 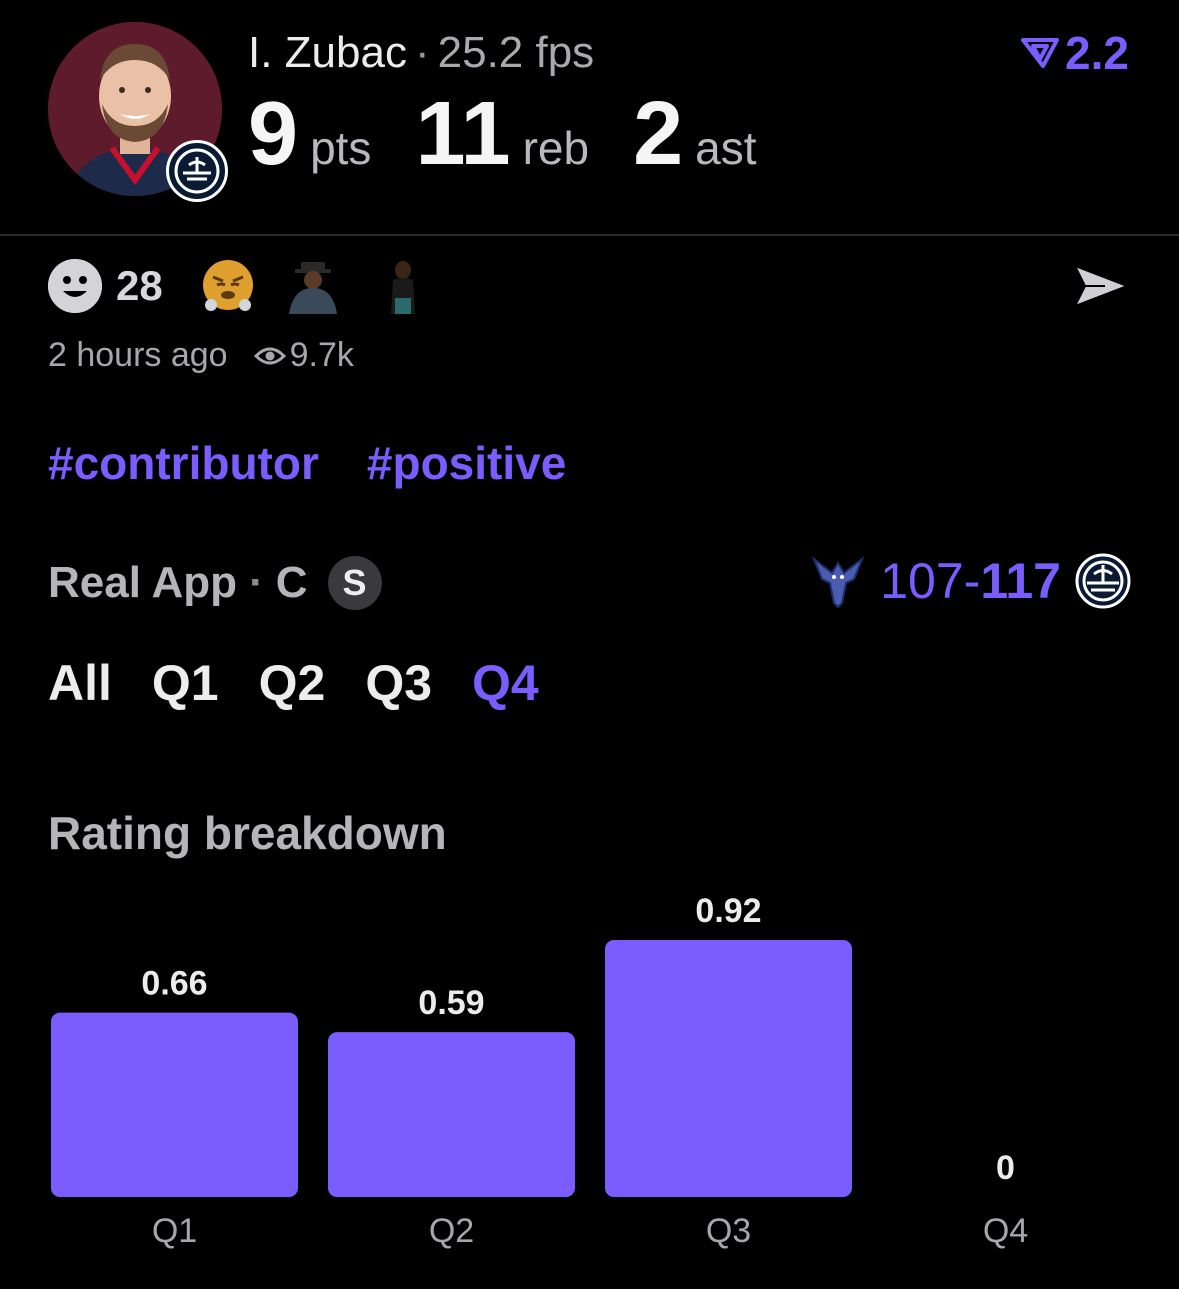 What do you see at coordinates (403, 286) in the screenshot?
I see `person-sticker-2-icon` at bounding box center [403, 286].